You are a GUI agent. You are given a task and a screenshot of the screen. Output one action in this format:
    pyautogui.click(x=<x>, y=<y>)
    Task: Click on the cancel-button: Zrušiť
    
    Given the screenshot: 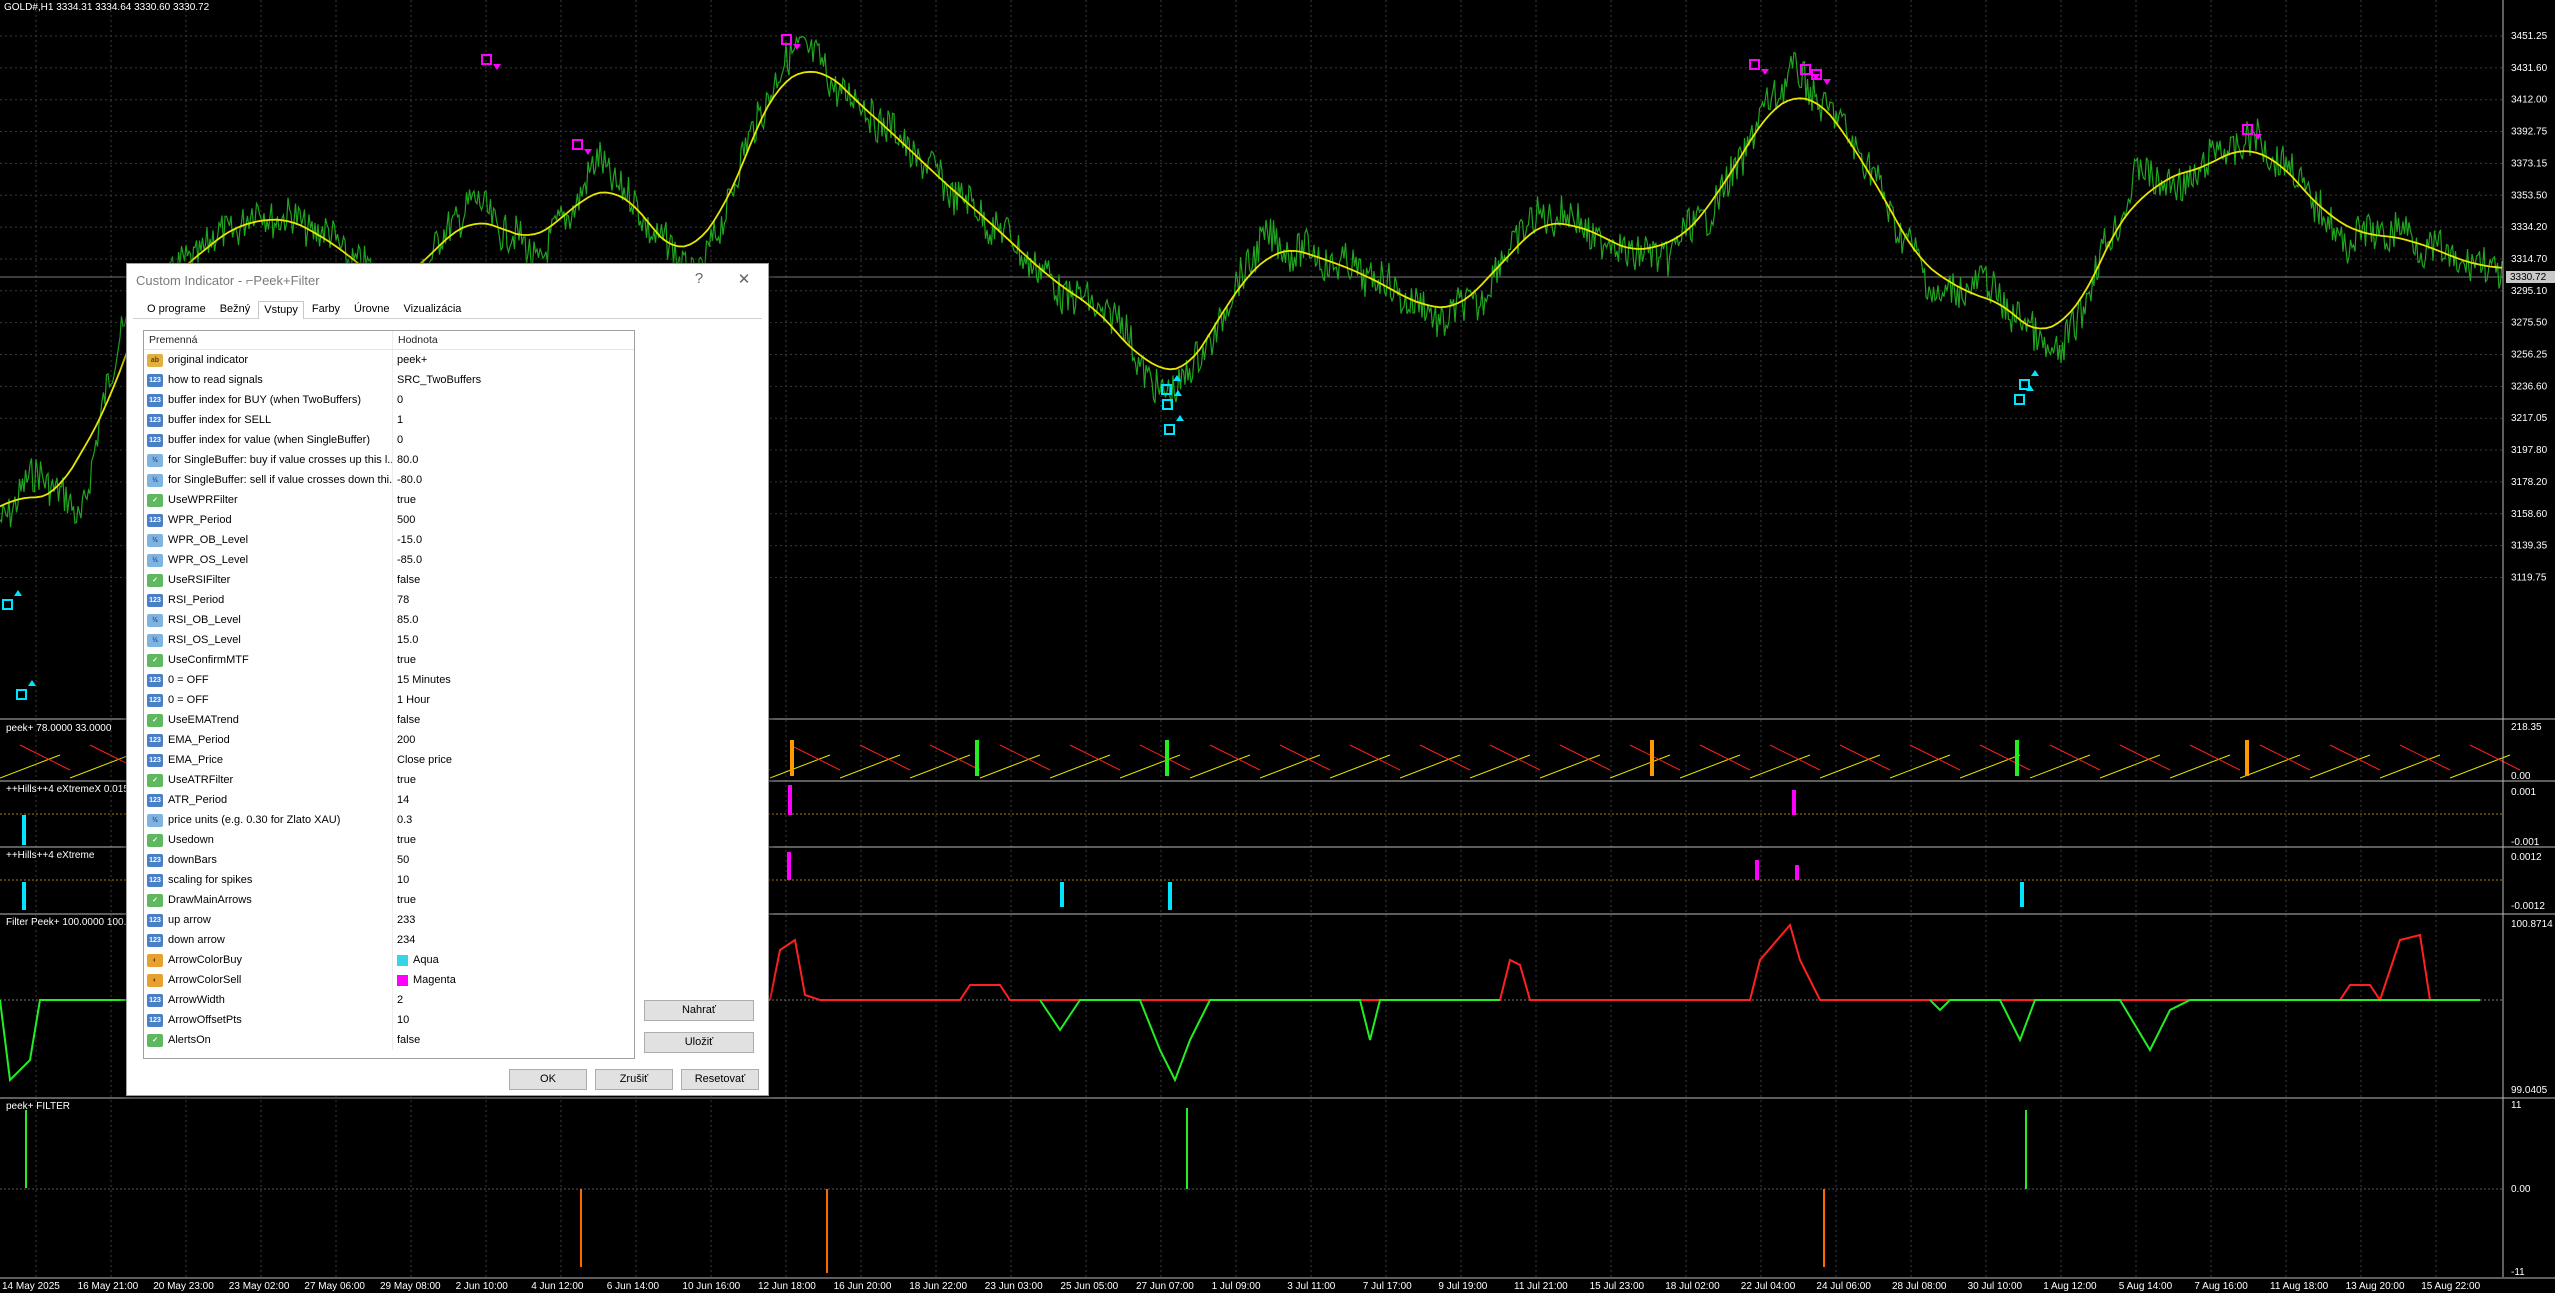 What is the action you would take?
    pyautogui.click(x=634, y=1079)
    